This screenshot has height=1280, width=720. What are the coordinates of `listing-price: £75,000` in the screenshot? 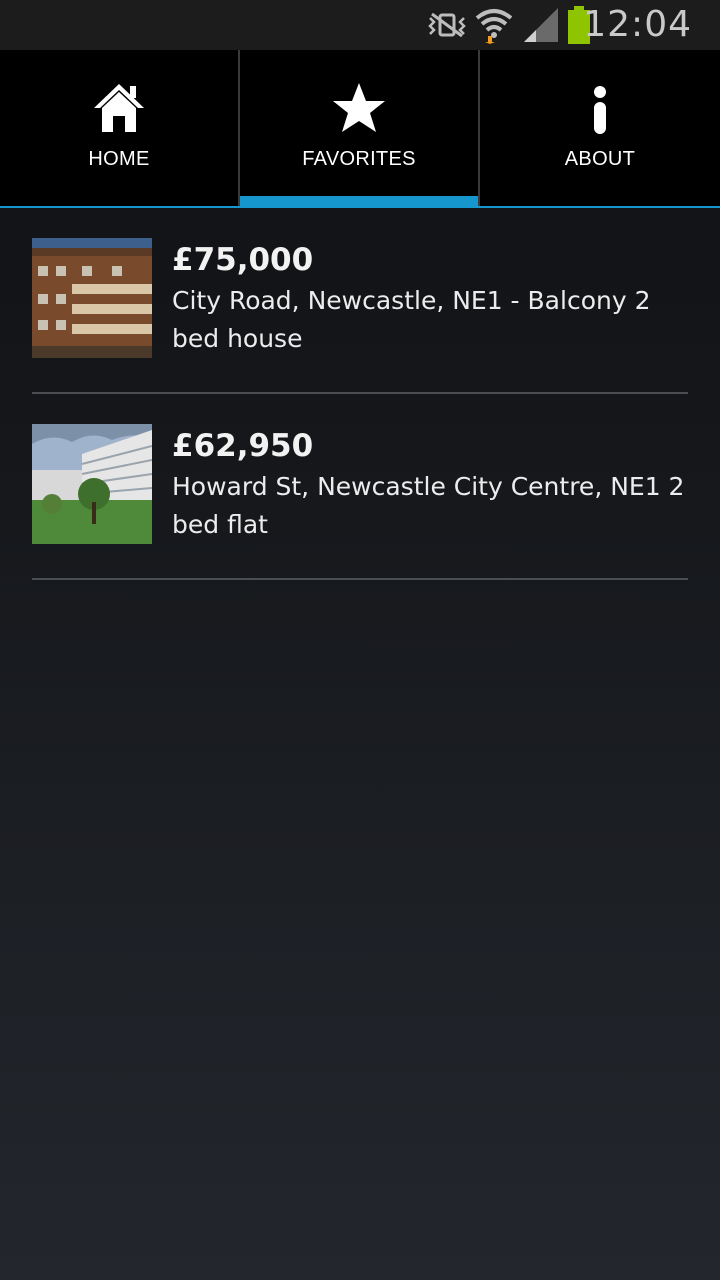 It's located at (243, 260).